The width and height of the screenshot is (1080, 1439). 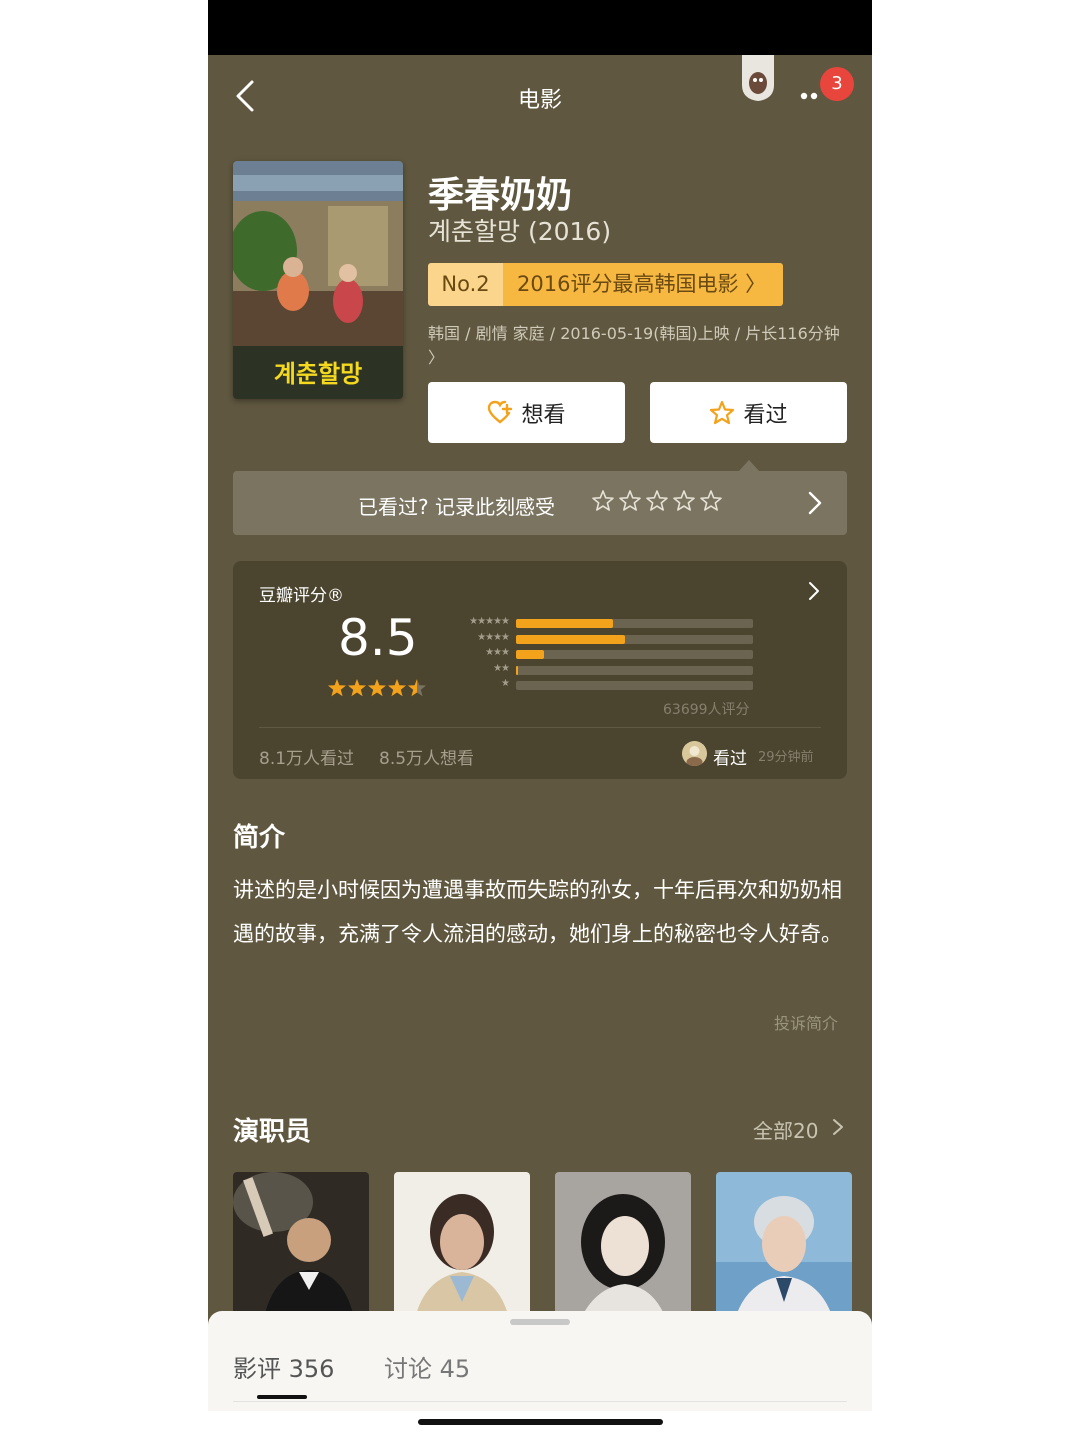 I want to click on want-to-watch-label: 想看, so click(x=543, y=415).